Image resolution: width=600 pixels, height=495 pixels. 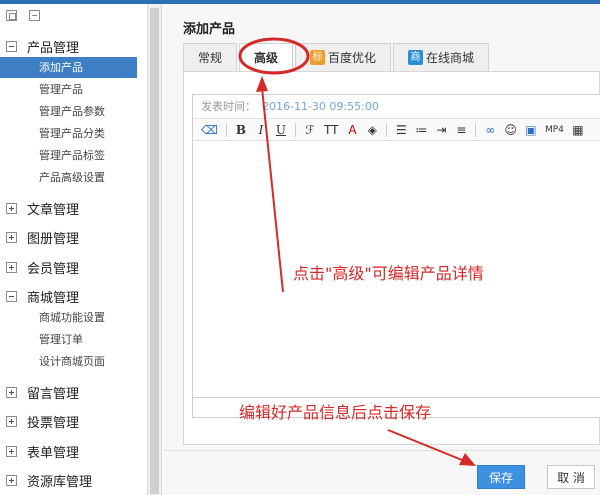 I want to click on sidebar-item-shop-settings: 商城功能设置, so click(x=68, y=317).